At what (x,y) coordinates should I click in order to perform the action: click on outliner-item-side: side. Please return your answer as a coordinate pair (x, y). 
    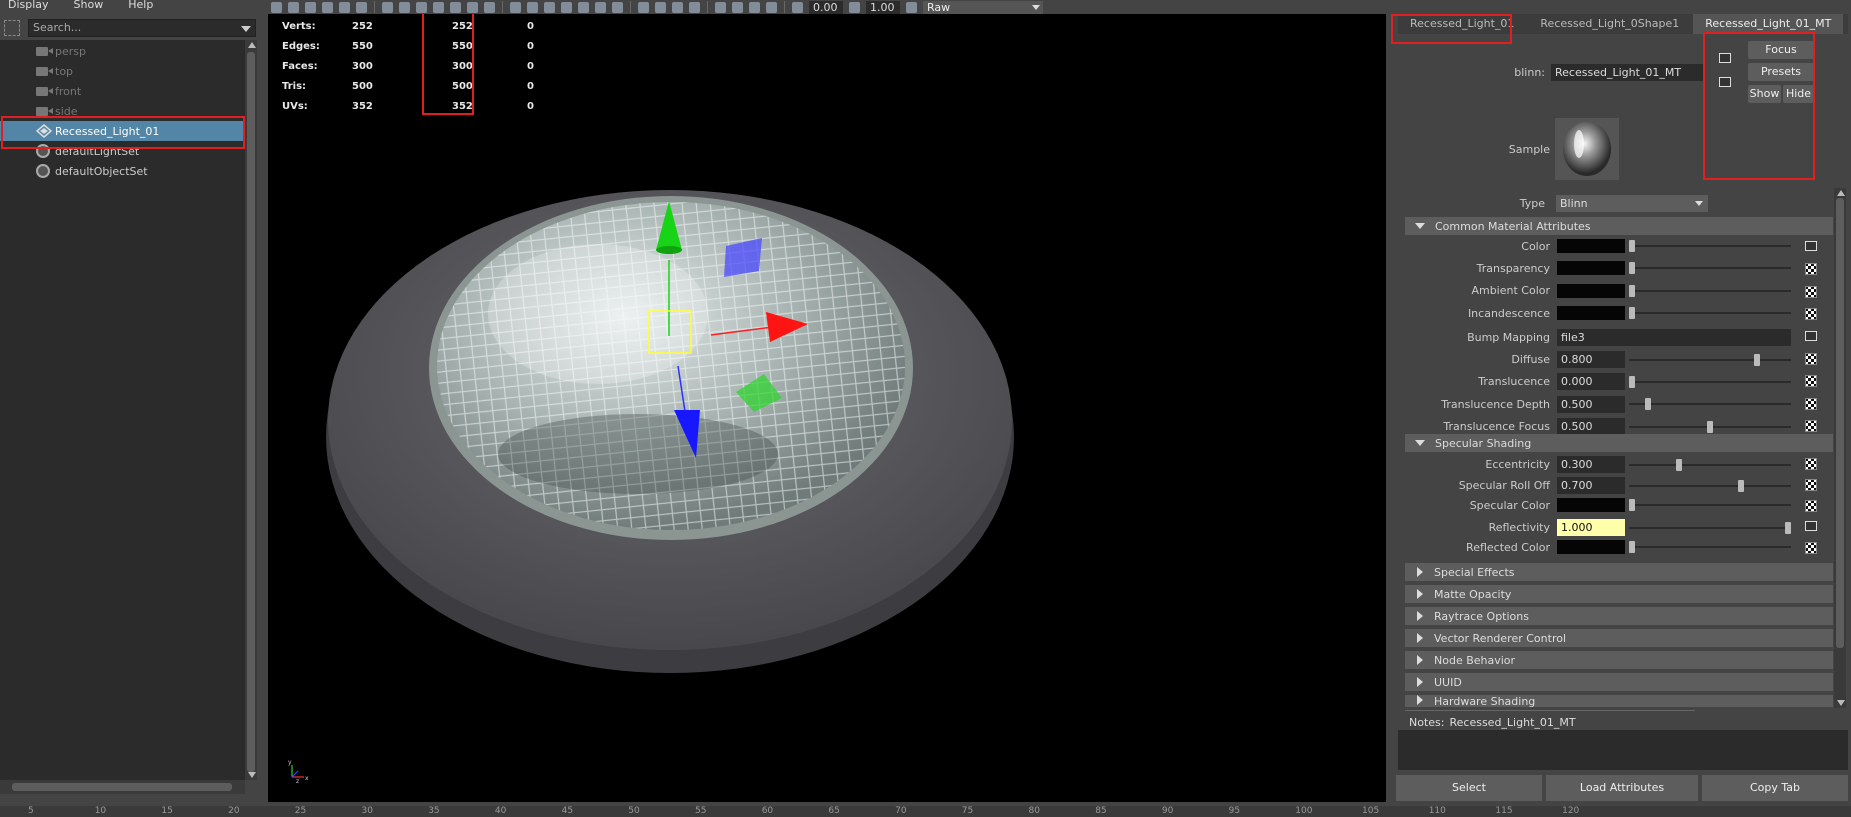
    Looking at the image, I should click on (122, 111).